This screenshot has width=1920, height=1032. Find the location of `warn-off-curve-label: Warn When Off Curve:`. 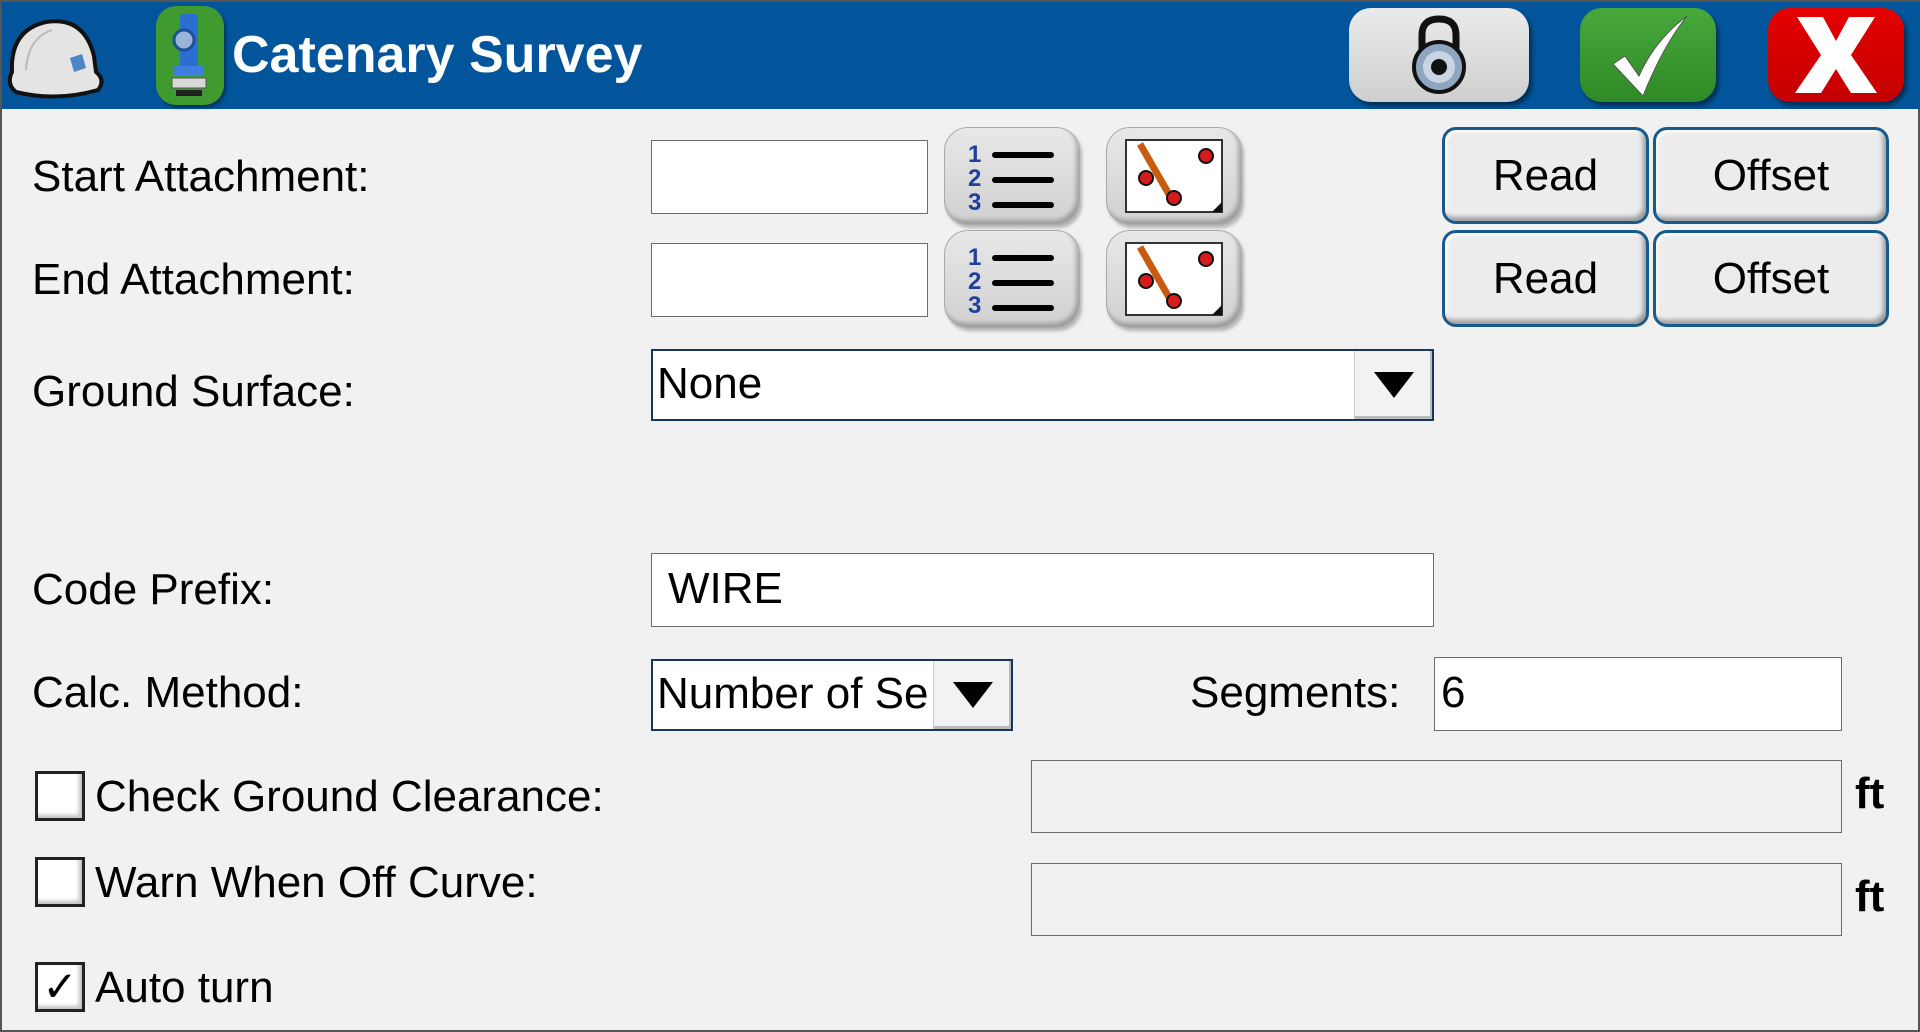

warn-off-curve-label: Warn When Off Curve: is located at coordinates (316, 882).